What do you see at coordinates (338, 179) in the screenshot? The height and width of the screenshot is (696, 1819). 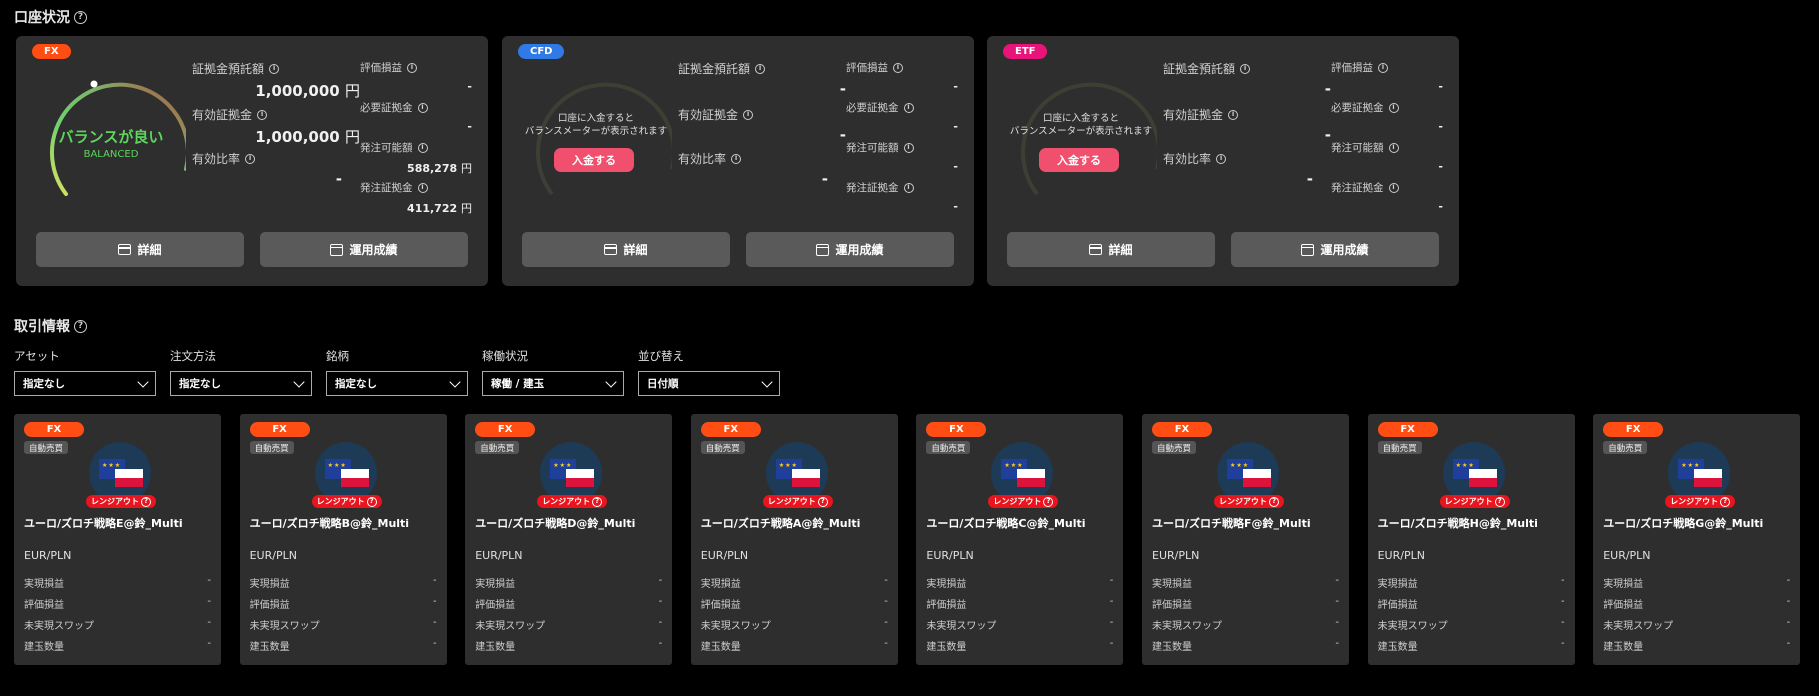 I see `margin-ratio-value: -` at bounding box center [338, 179].